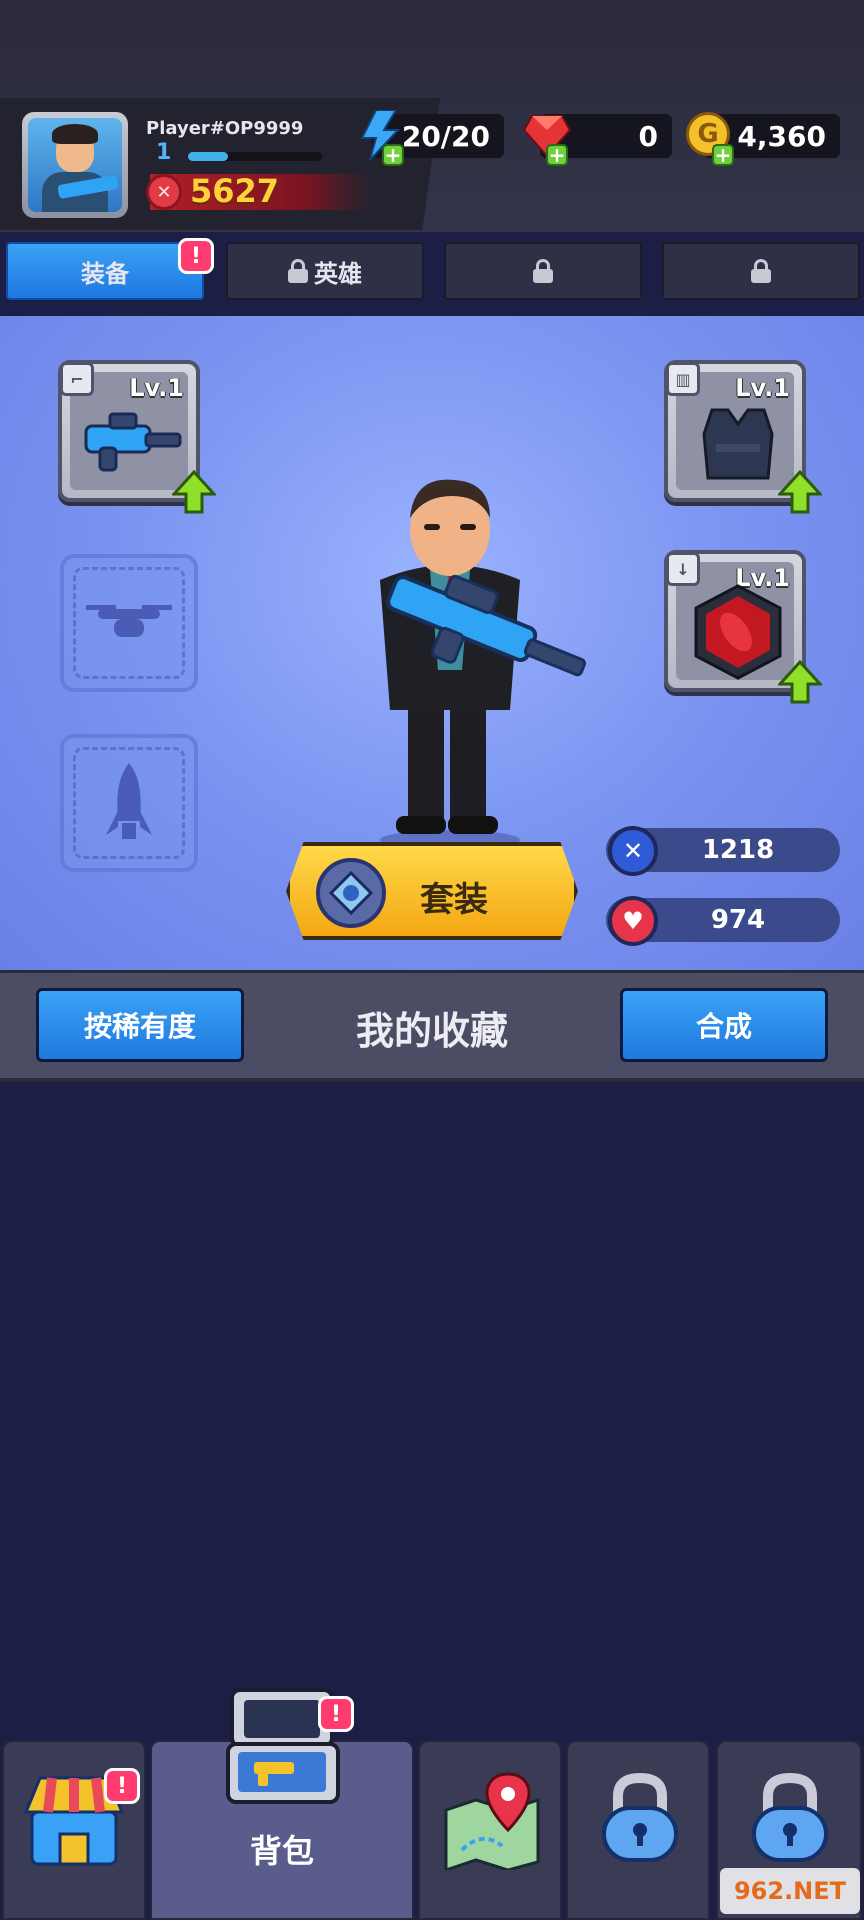 This screenshot has height=1920, width=864. I want to click on player-name: Player#OP9999, so click(225, 128).